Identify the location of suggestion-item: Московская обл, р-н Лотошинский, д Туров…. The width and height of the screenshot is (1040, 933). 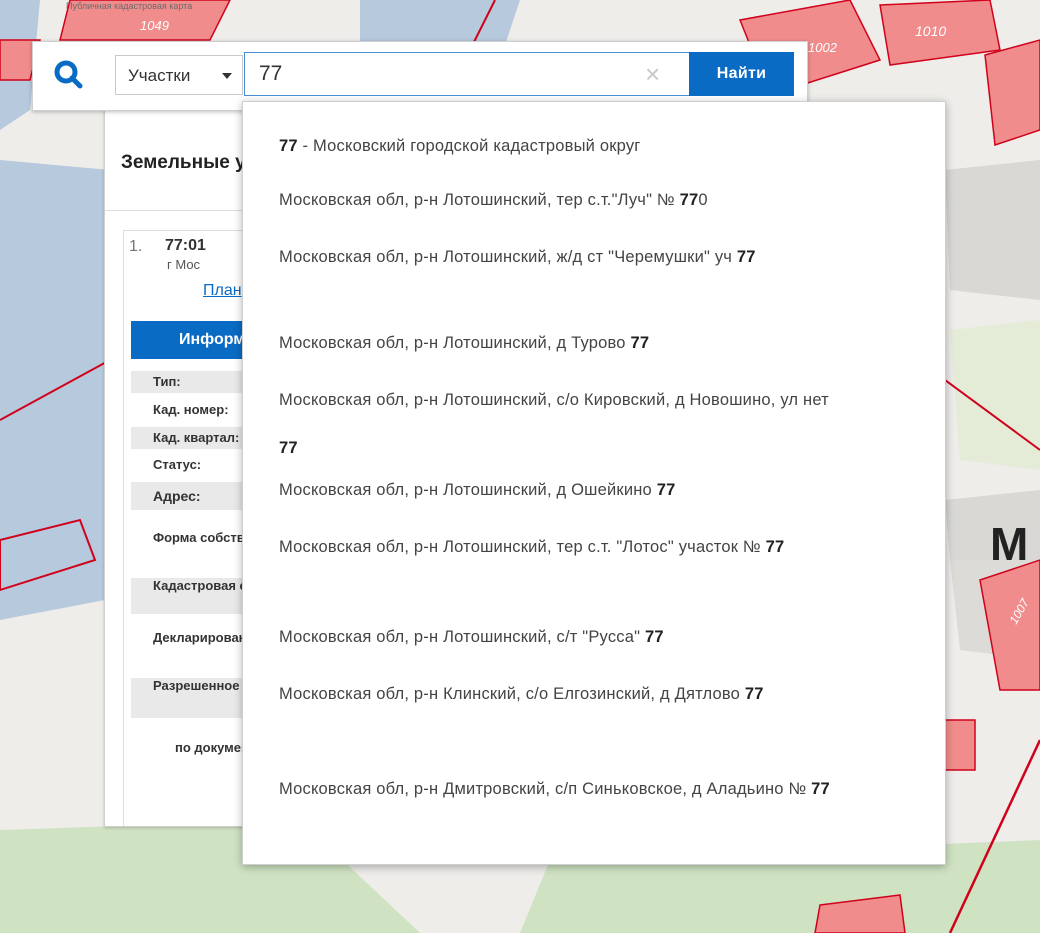
(599, 343).